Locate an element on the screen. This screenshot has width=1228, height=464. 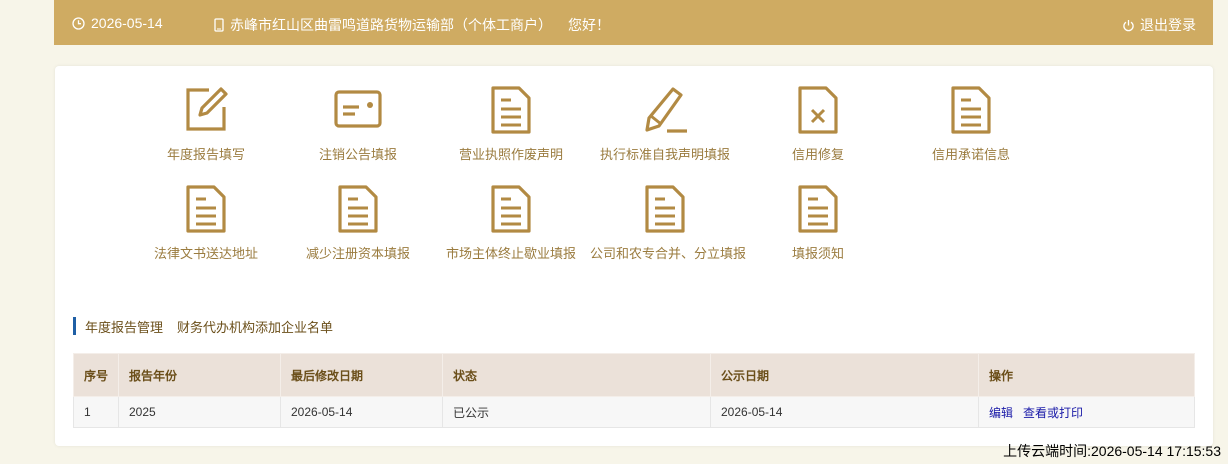
logout-button: 退出登录 is located at coordinates (1159, 25).